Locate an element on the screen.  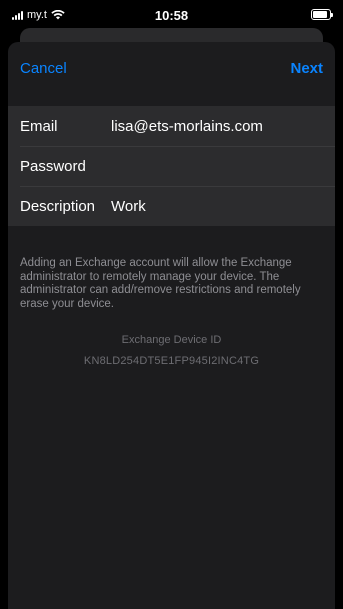
description-row: Description Work is located at coordinates (171, 206).